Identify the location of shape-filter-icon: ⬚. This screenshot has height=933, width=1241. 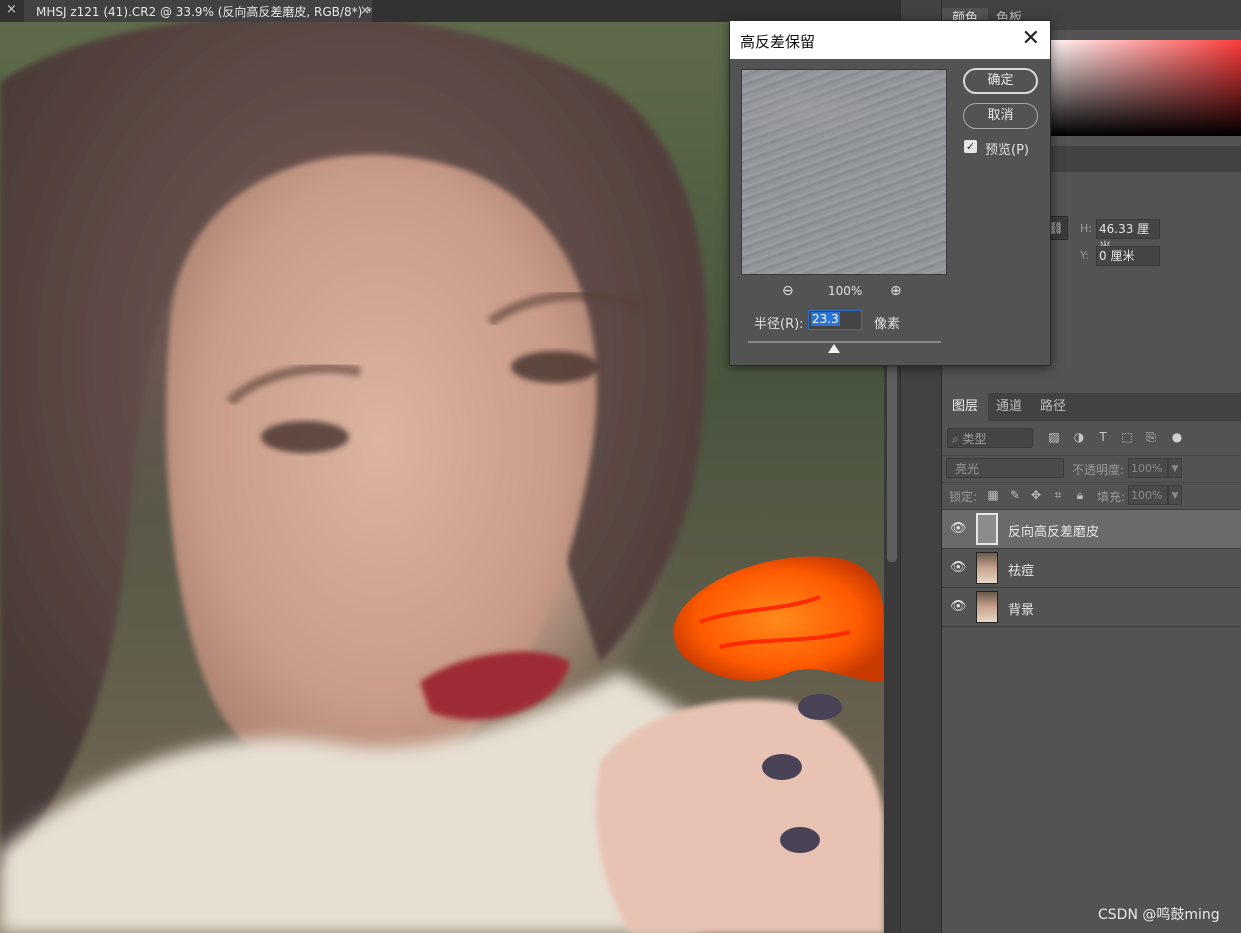
(1127, 437).